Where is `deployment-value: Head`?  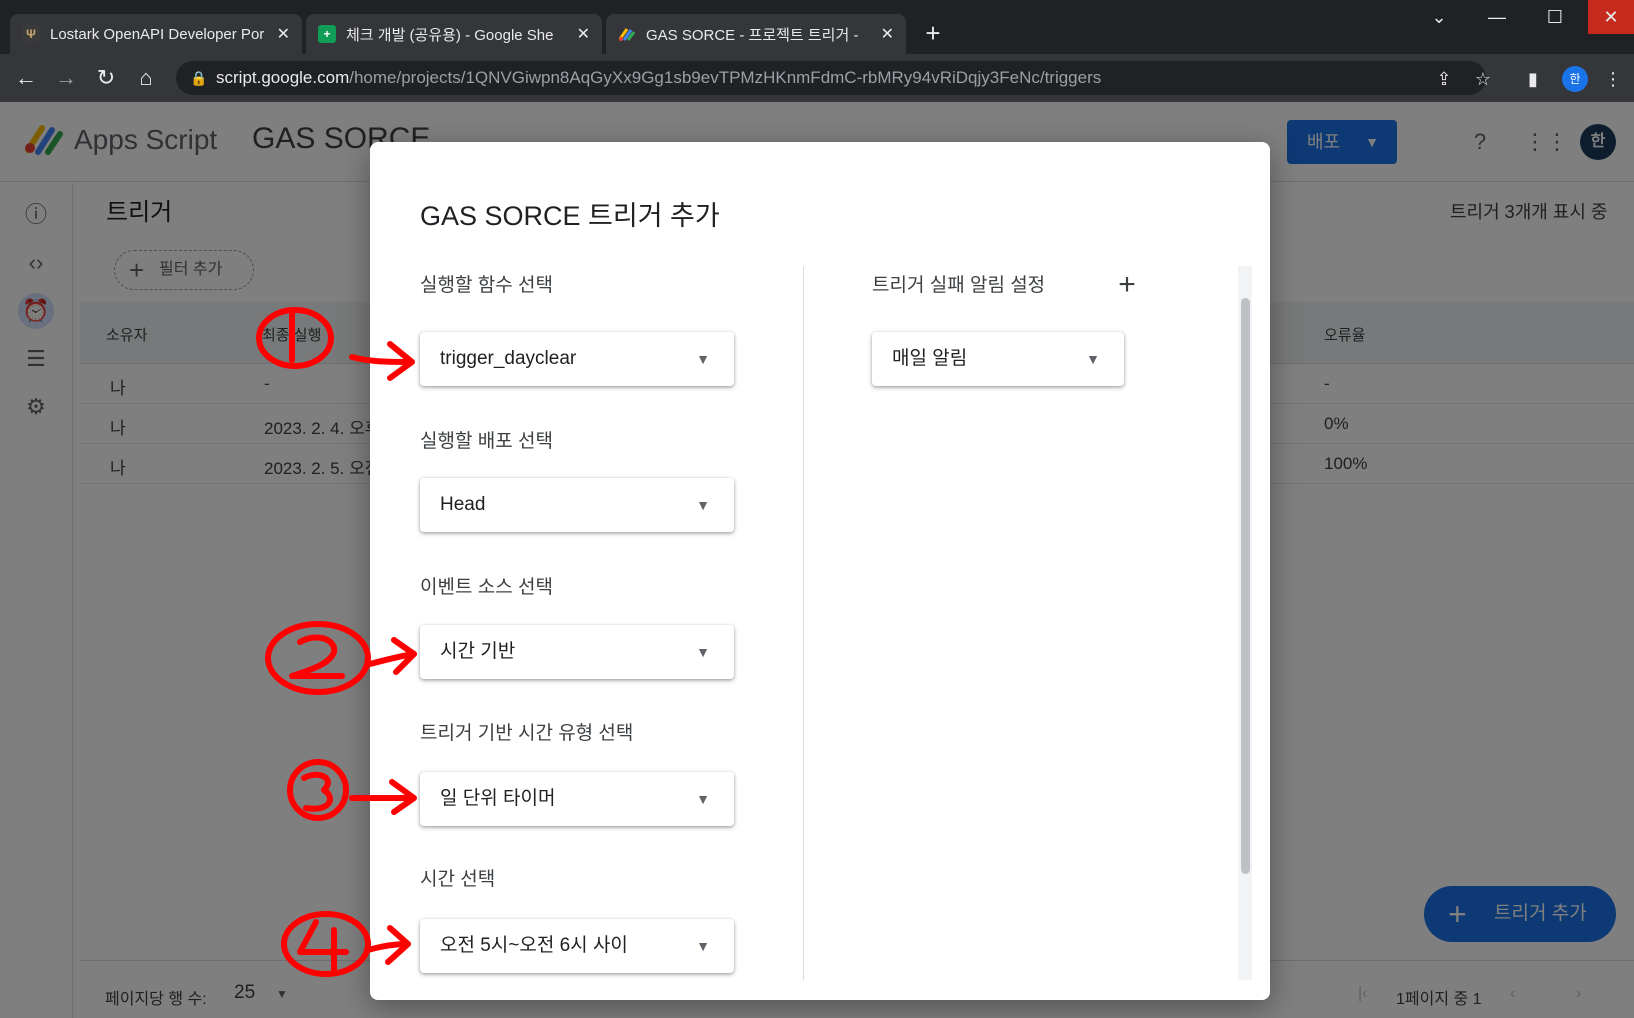
deployment-value: Head is located at coordinates (463, 504).